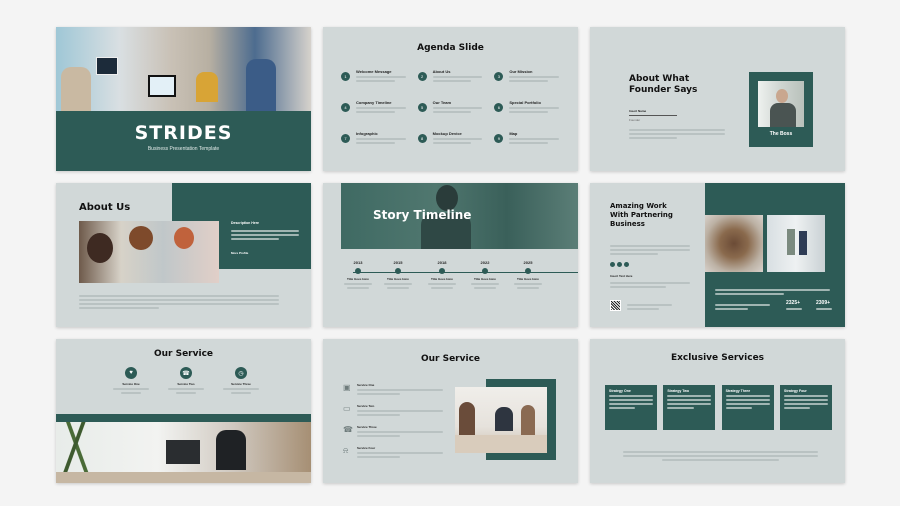 The width and height of the screenshot is (900, 506). What do you see at coordinates (612, 264) in the screenshot?
I see `facebook-icon` at bounding box center [612, 264].